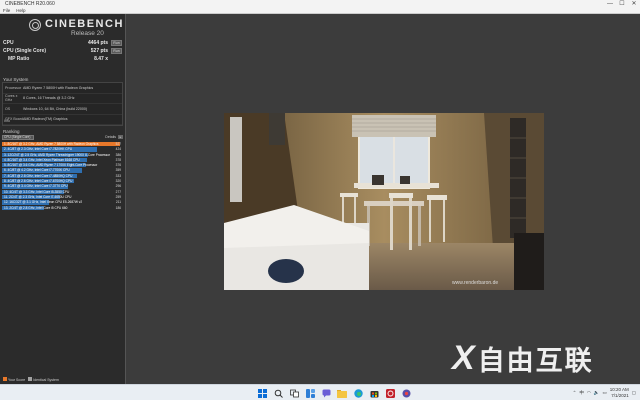  I want to click on score-label: CPU, so click(8, 43).